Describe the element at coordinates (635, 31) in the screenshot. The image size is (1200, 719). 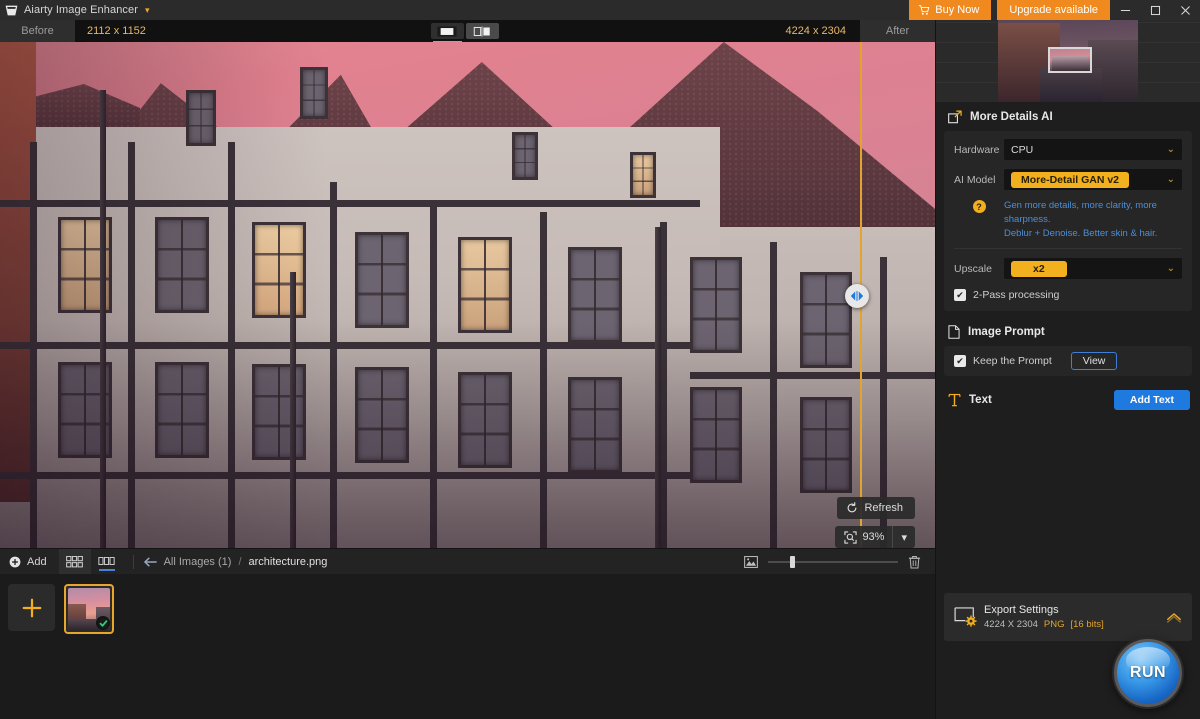
I see `toolbar-spacer-right` at that location.